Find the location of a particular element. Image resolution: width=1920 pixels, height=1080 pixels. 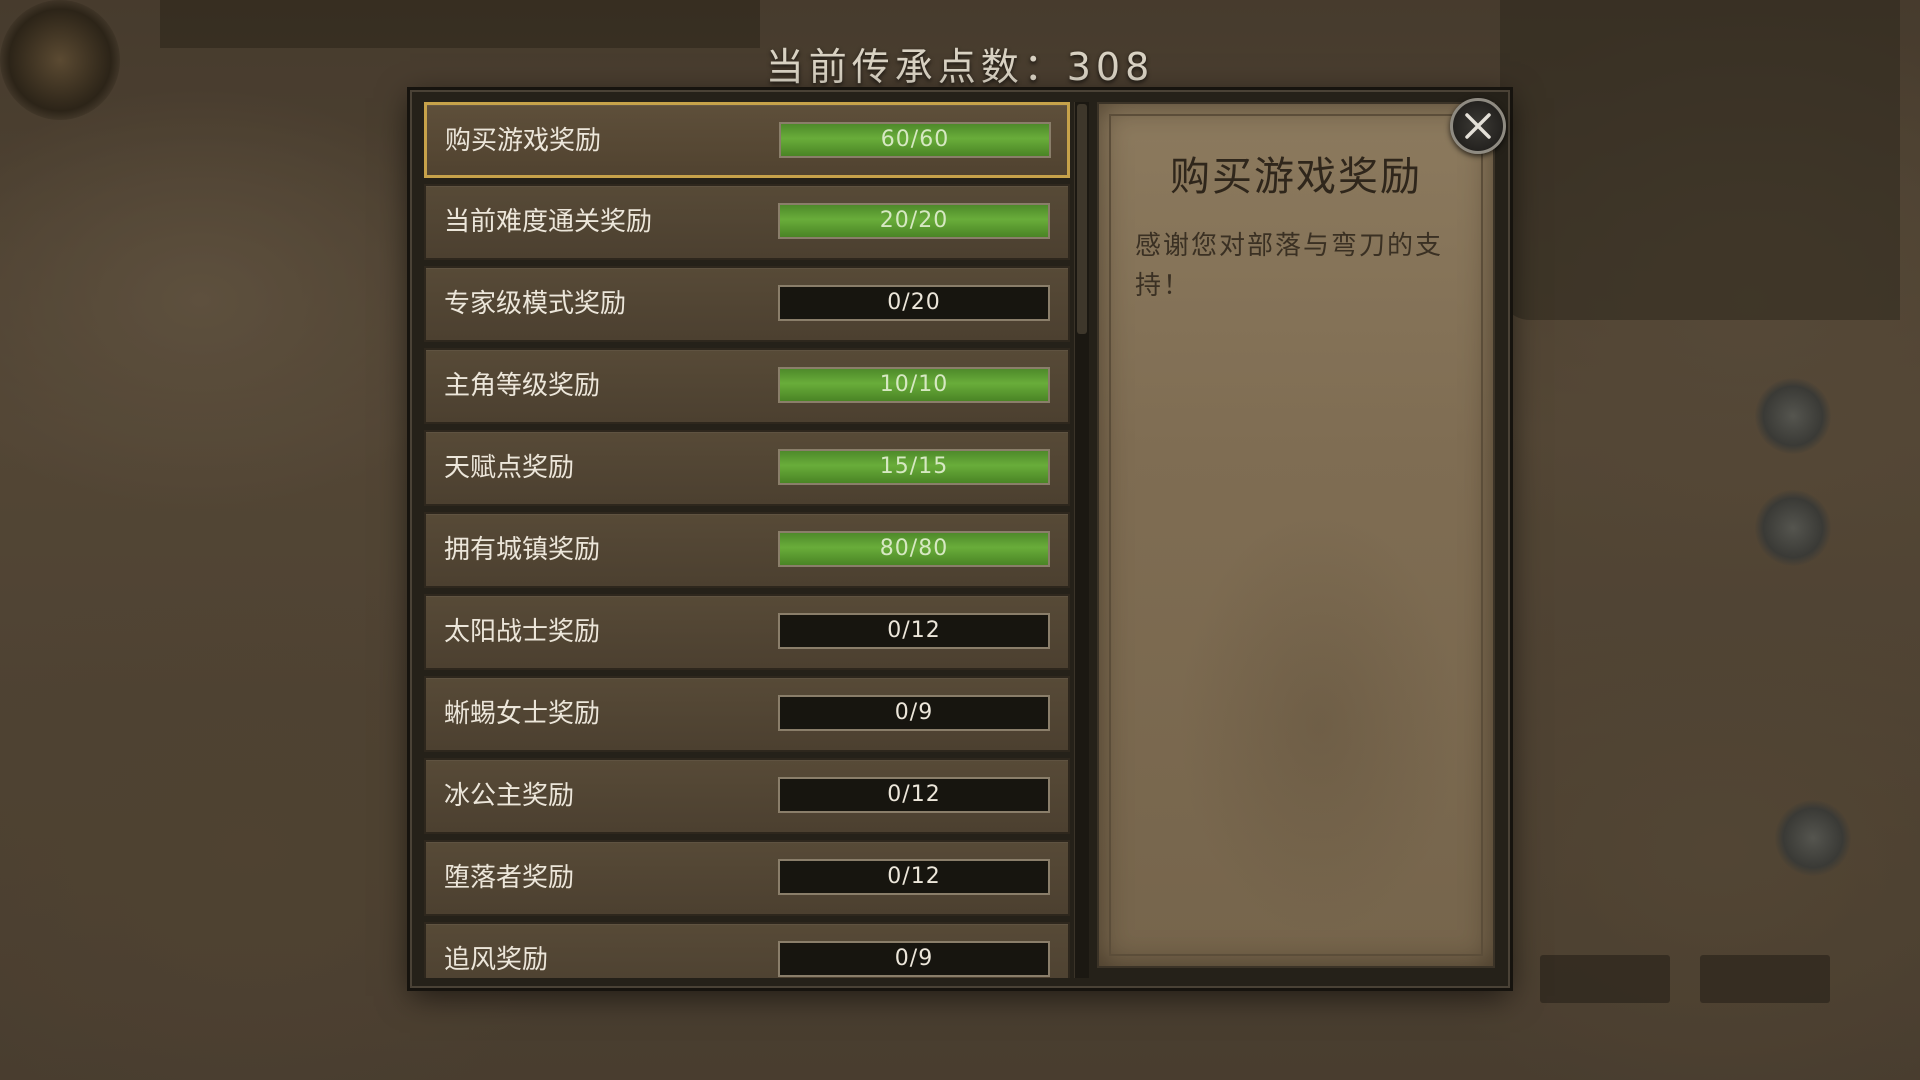

reward-label: 蜥蜴女士奖励 is located at coordinates (522, 714).